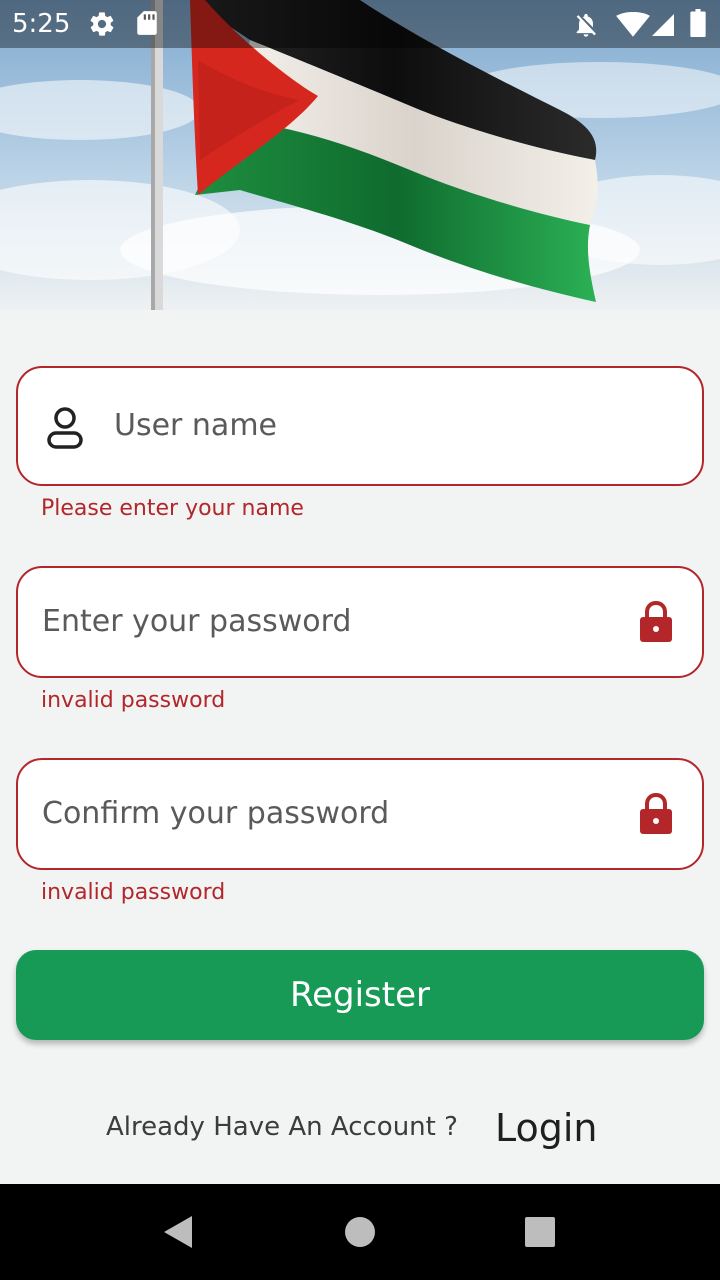 Image resolution: width=720 pixels, height=1280 pixels. What do you see at coordinates (586, 25) in the screenshot?
I see `bell-off-icon` at bounding box center [586, 25].